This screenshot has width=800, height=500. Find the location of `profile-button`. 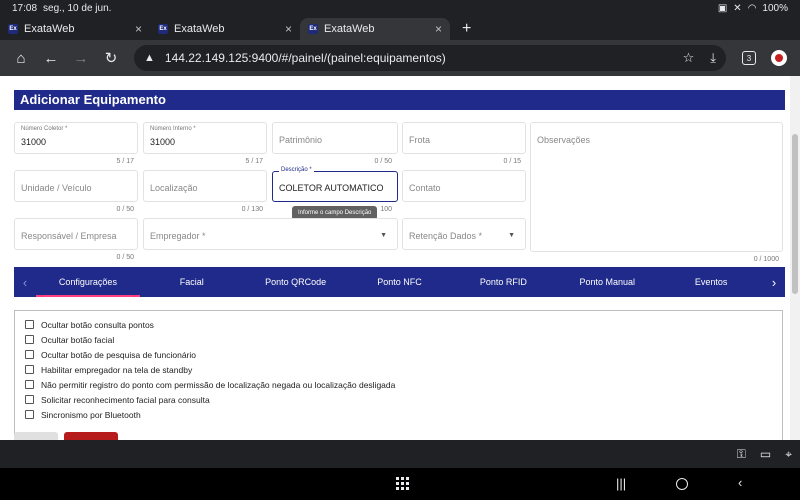

profile-button is located at coordinates (779, 58).